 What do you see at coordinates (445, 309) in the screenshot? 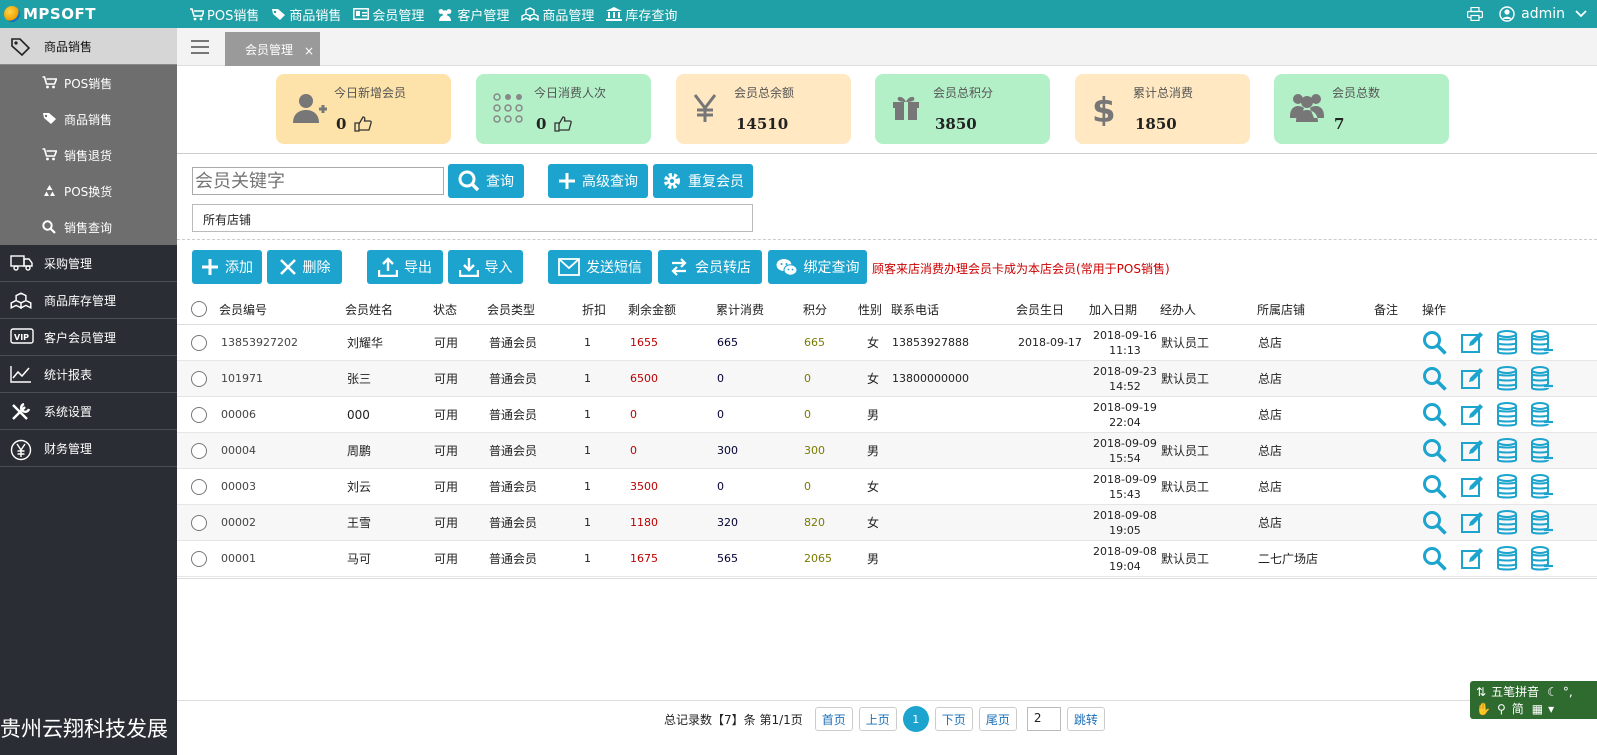
I see `column-header: 状态` at bounding box center [445, 309].